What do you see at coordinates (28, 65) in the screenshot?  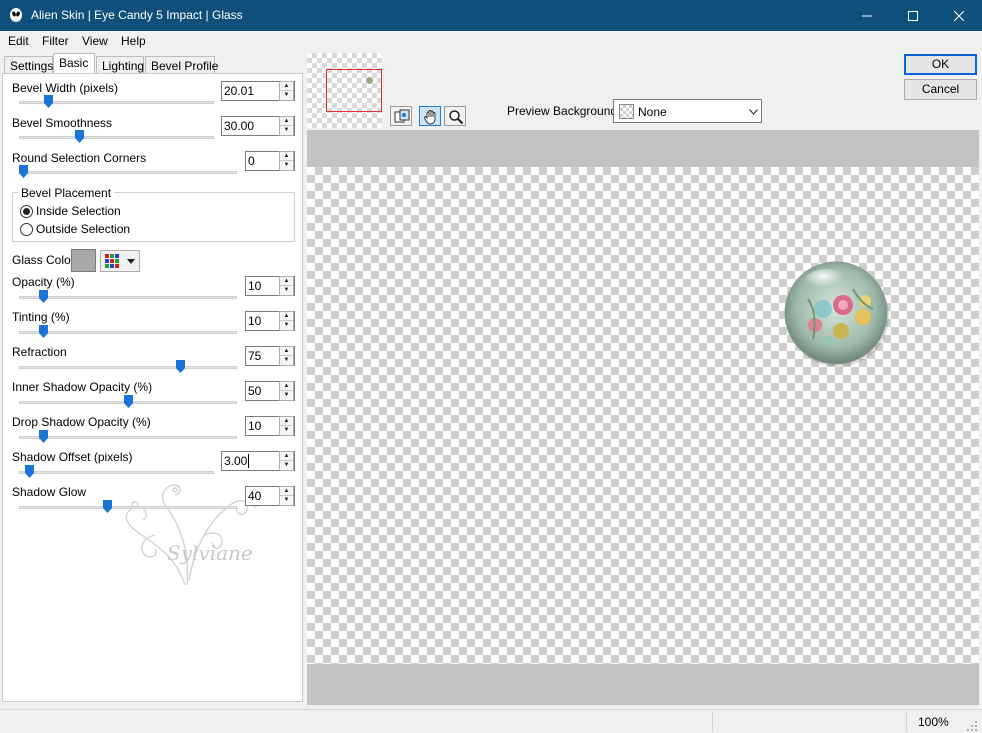 I see `tab-settings: Settings` at bounding box center [28, 65].